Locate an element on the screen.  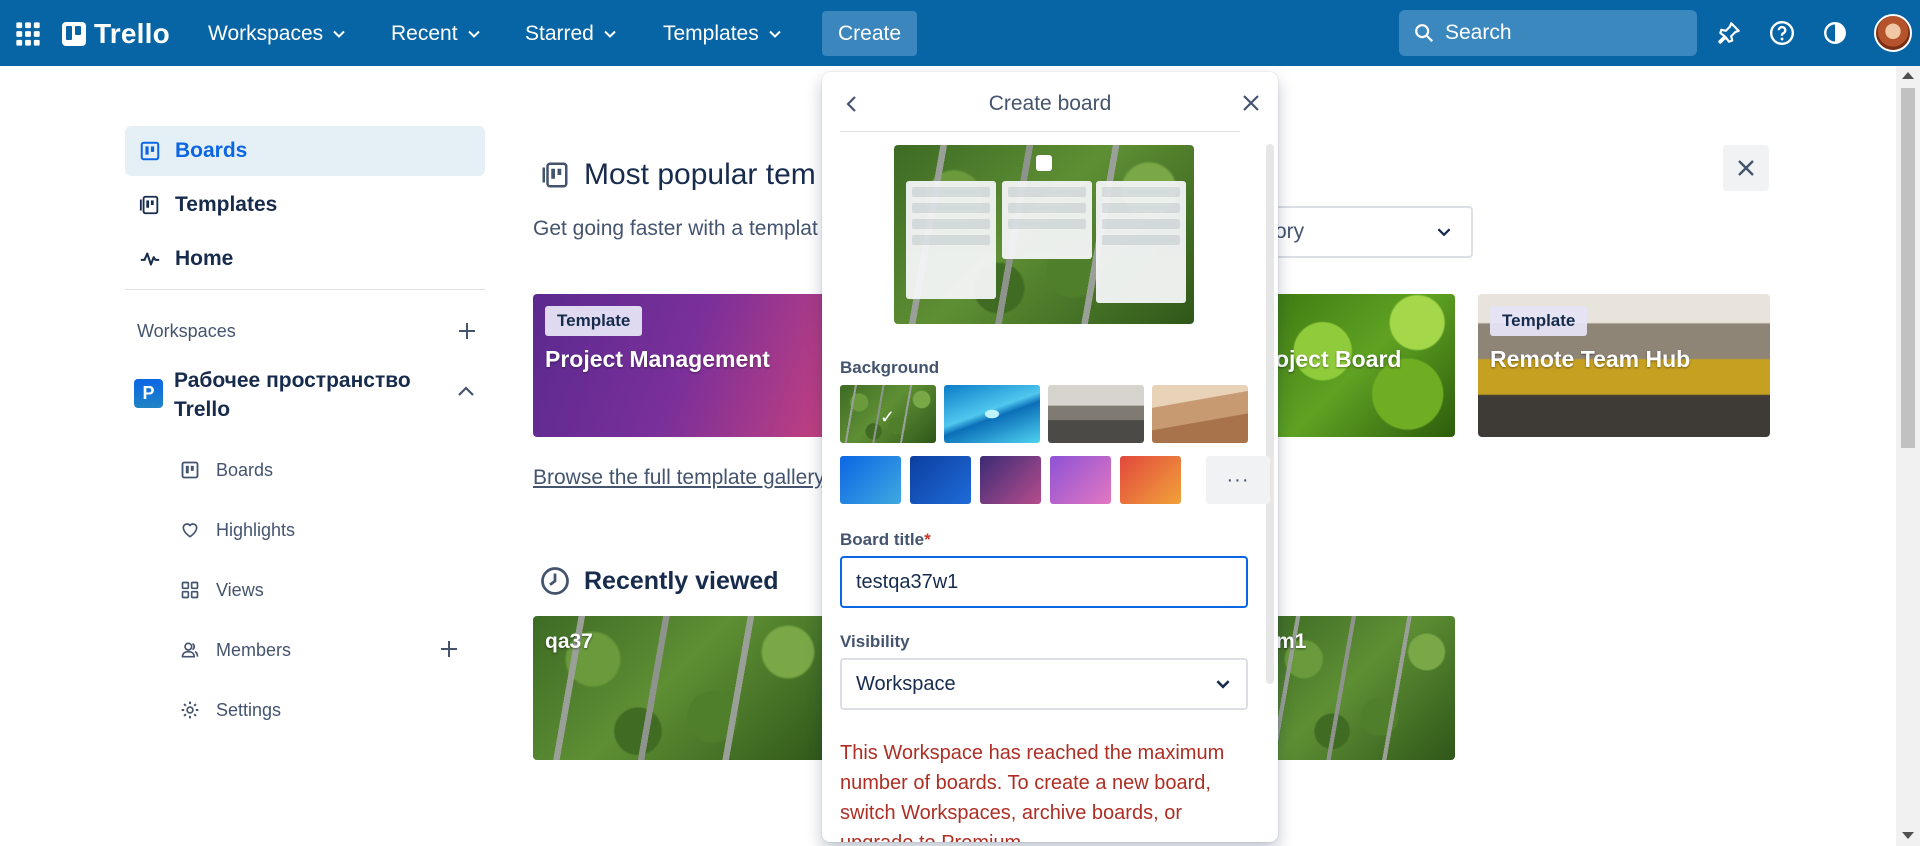
close-templates-button is located at coordinates (1746, 168).